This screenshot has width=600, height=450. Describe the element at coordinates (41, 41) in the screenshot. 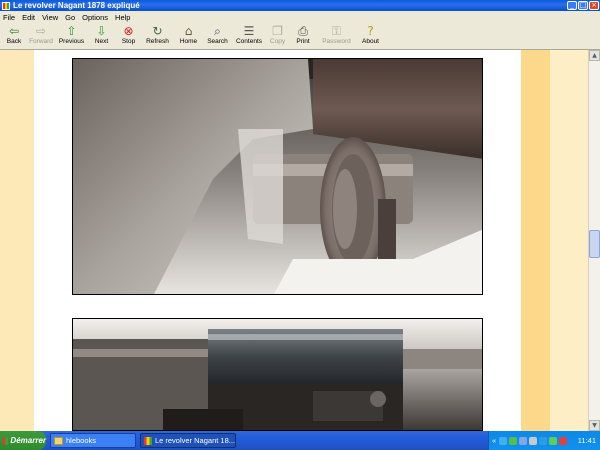

I see `toolbar-button-label: Forward` at that location.